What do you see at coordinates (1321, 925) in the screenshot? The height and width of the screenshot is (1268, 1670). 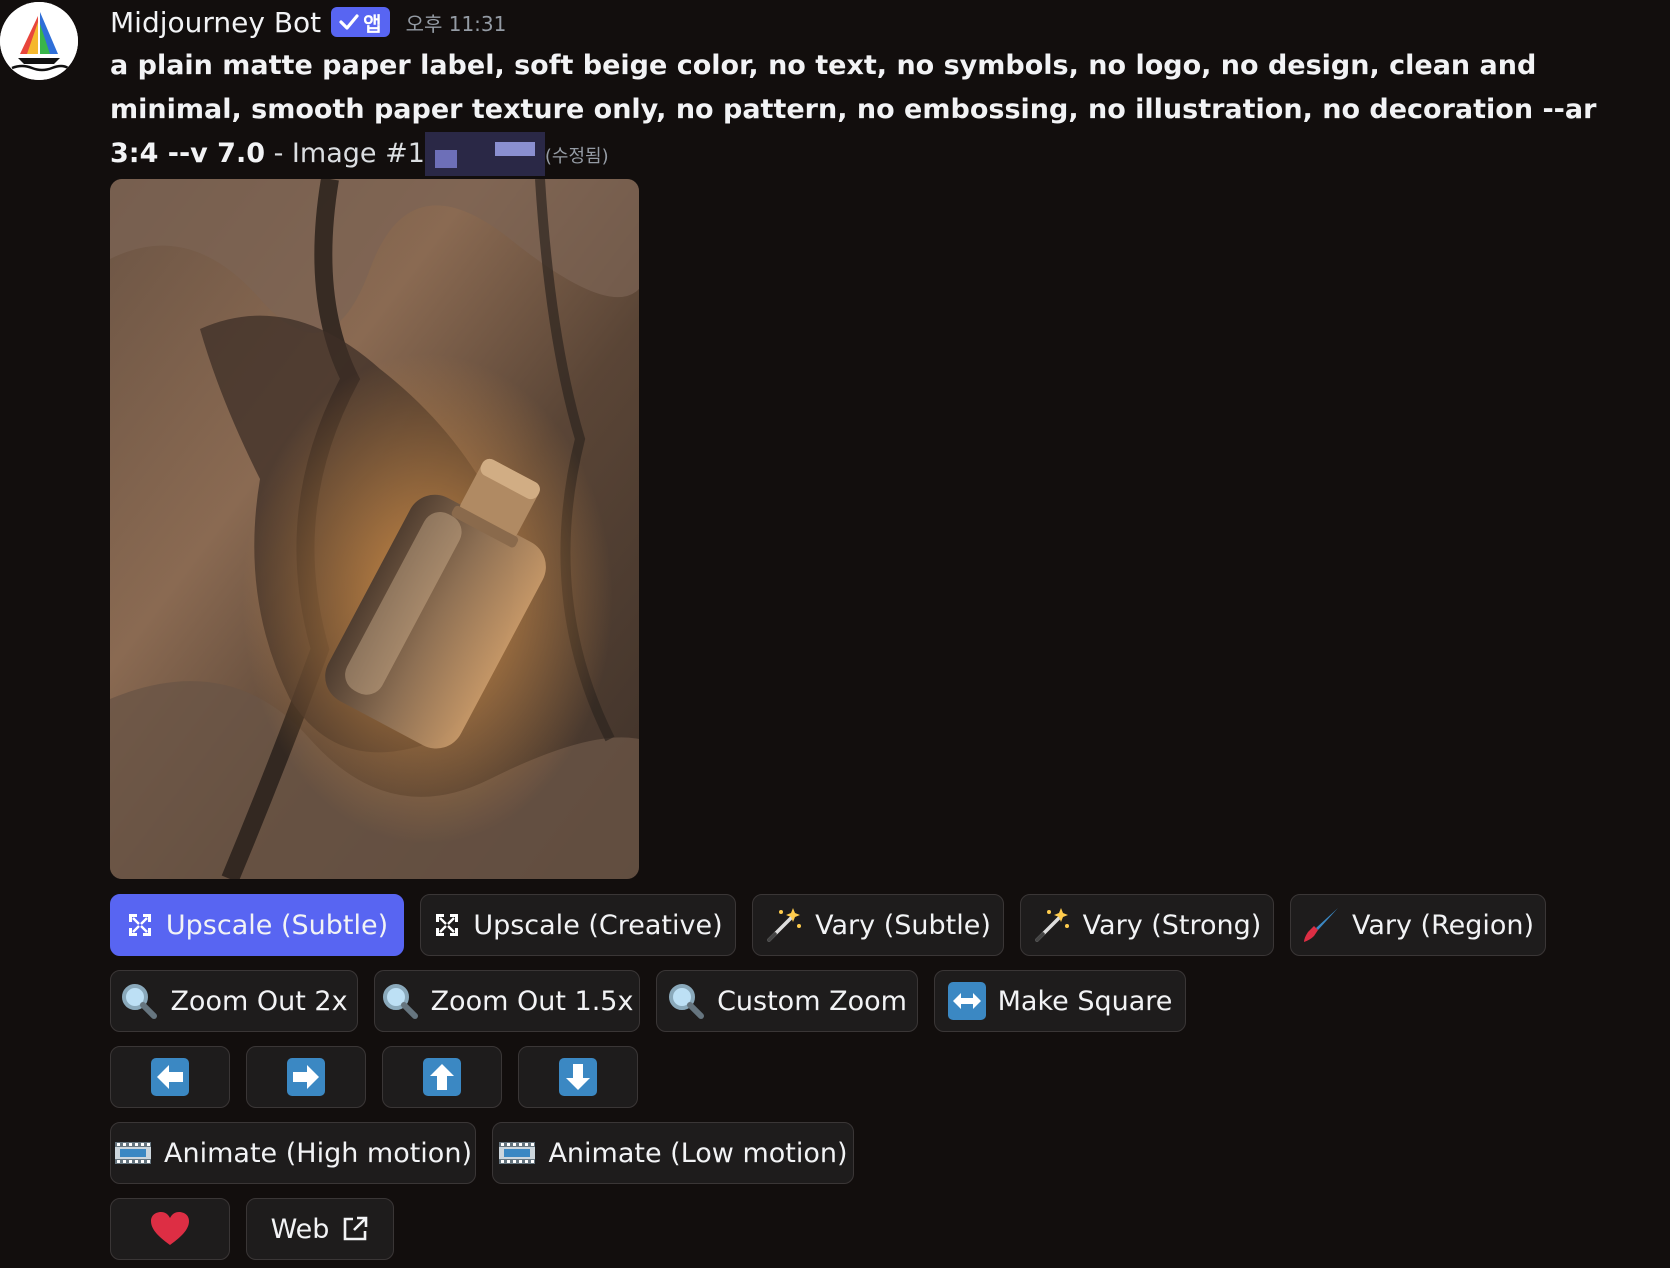 I see `paintbrush-icon` at bounding box center [1321, 925].